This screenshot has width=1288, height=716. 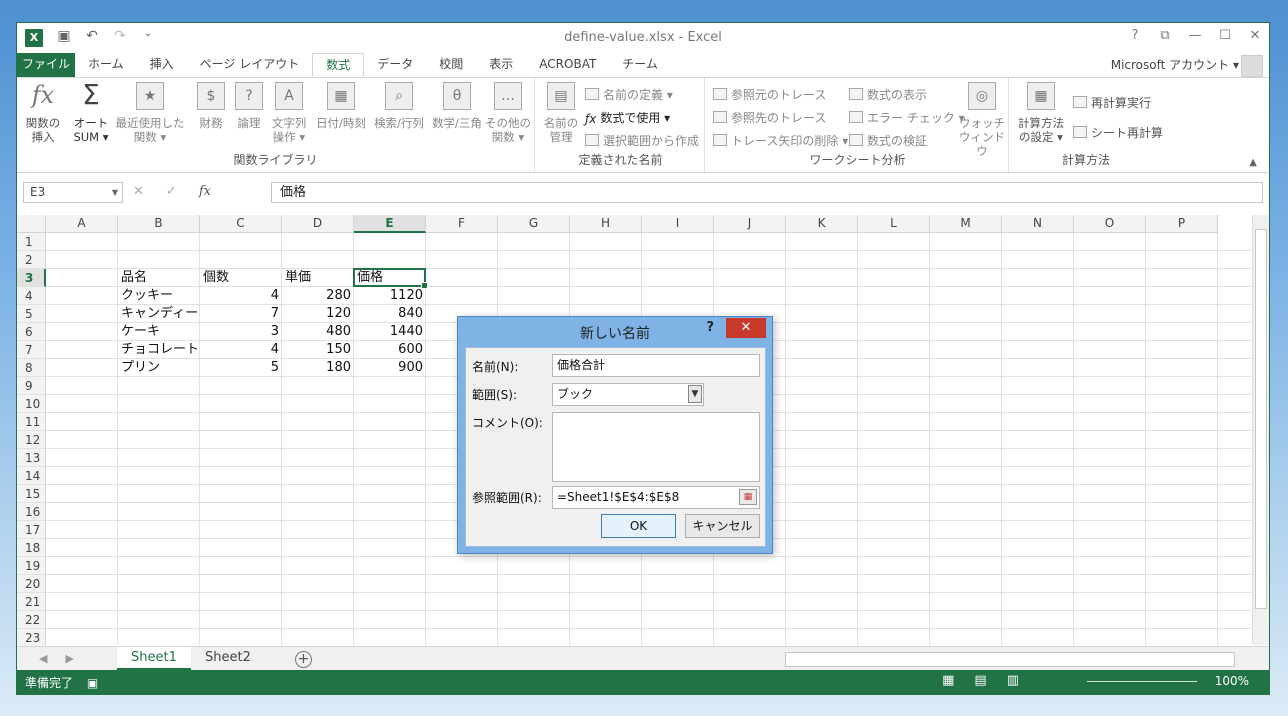 I want to click on row-header-23: 23, so click(x=31, y=638).